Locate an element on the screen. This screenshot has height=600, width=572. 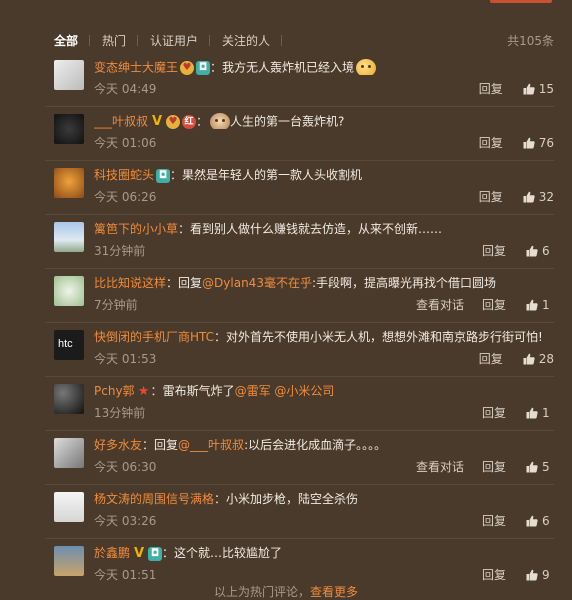
comment-actions: 回复 32 is located at coordinates (507, 197).